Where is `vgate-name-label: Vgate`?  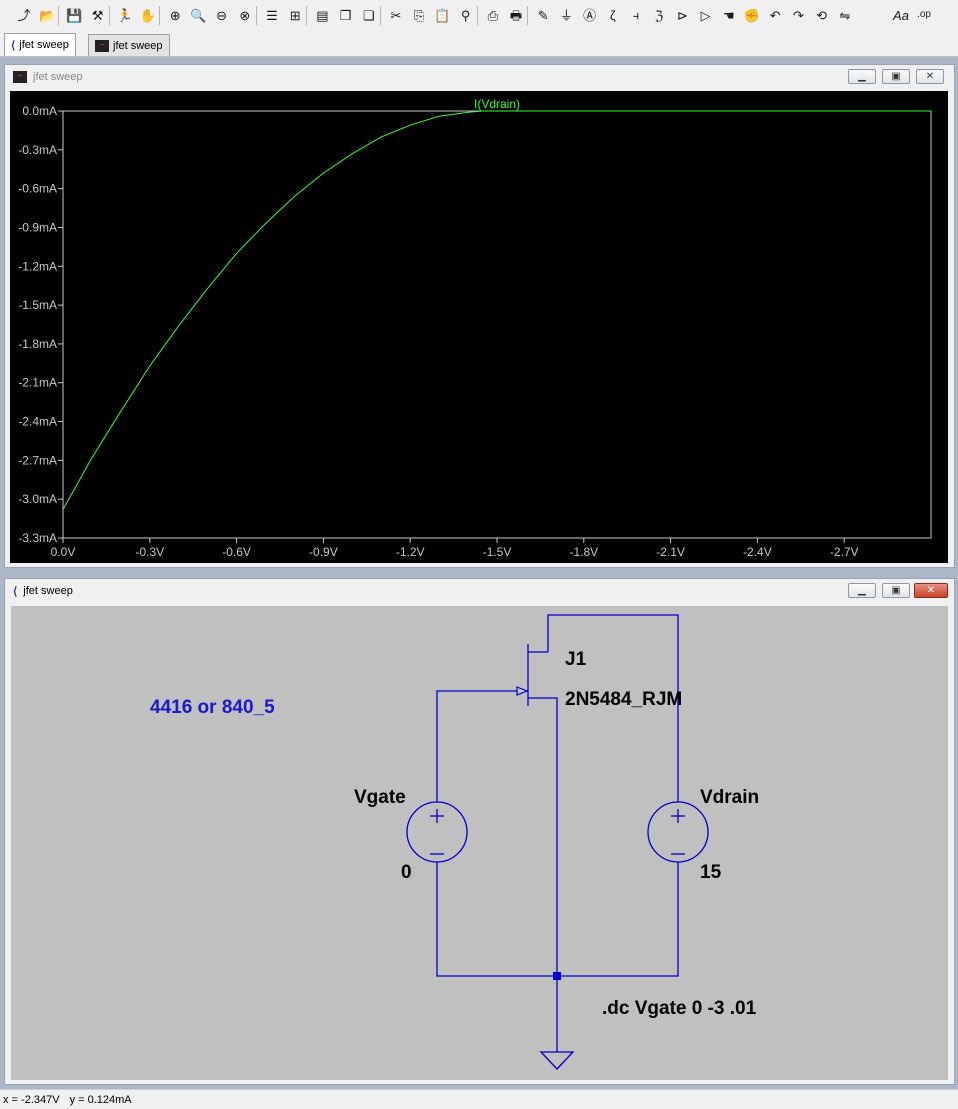
vgate-name-label: Vgate is located at coordinates (380, 797).